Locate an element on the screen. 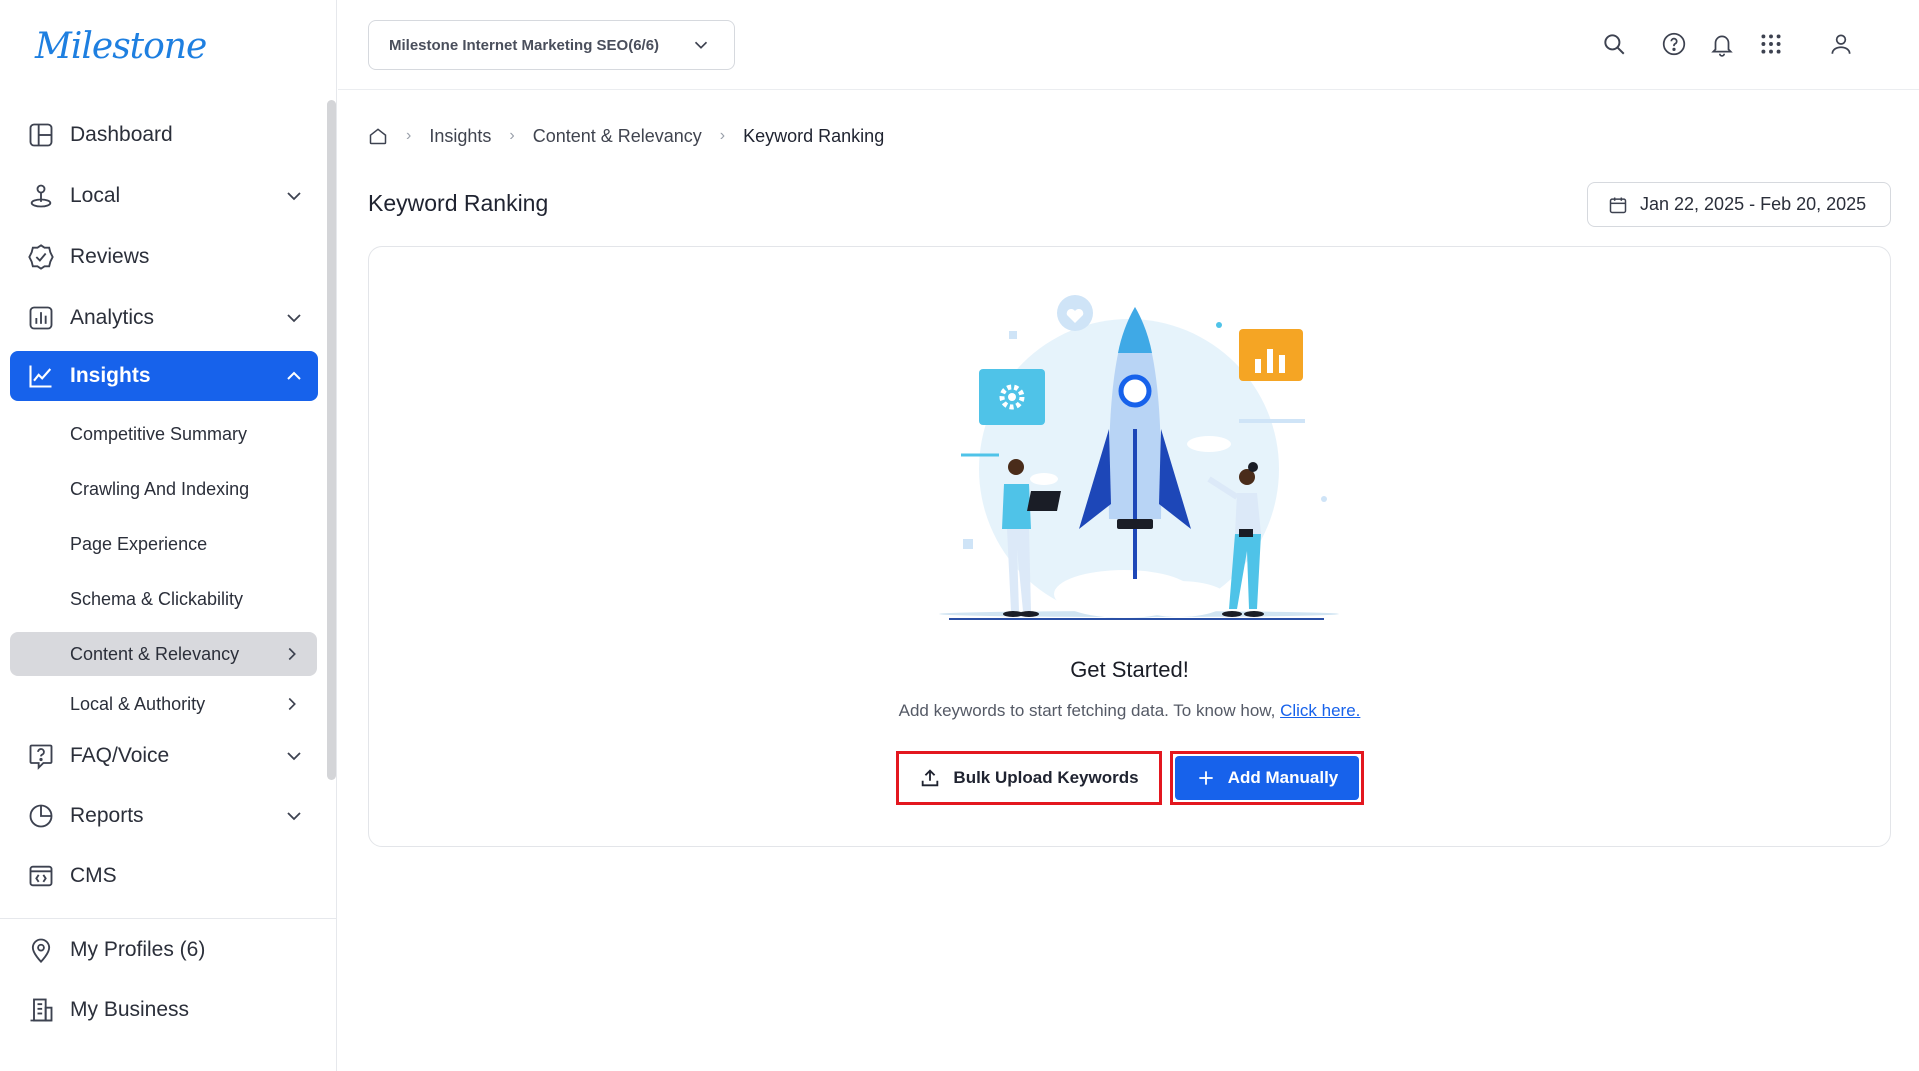 This screenshot has width=1919, height=1071. profile-selector: Milestone Internet Marketing SEO(6/6) is located at coordinates (551, 45).